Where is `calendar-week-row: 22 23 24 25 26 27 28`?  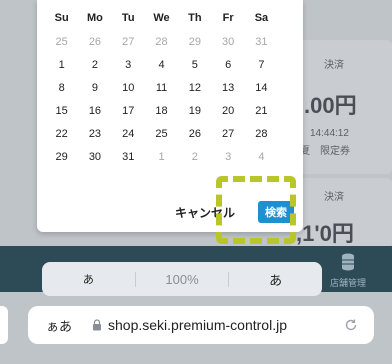
calendar-week-row: 22 23 24 25 26 27 28 is located at coordinates (170, 134).